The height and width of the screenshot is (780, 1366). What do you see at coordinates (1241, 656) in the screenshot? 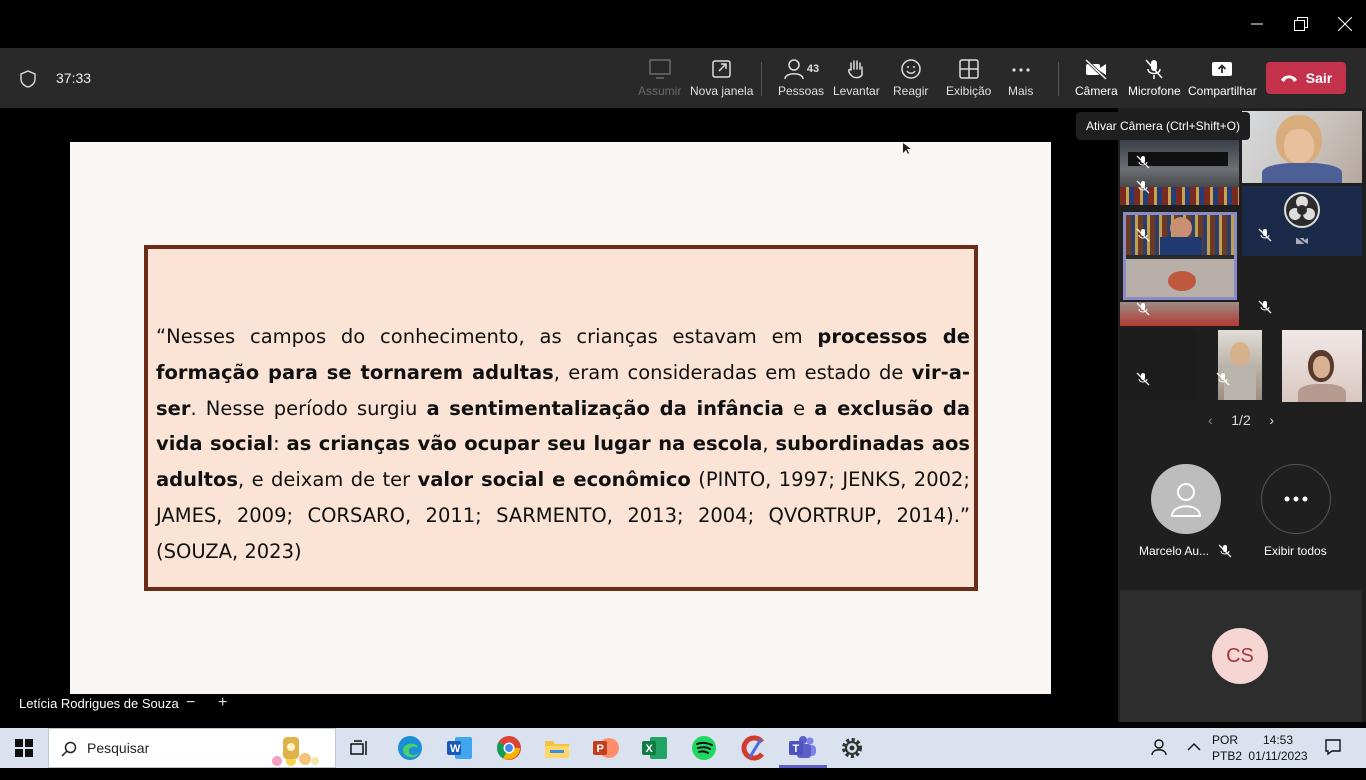
I see `self-view-tile: CS` at bounding box center [1241, 656].